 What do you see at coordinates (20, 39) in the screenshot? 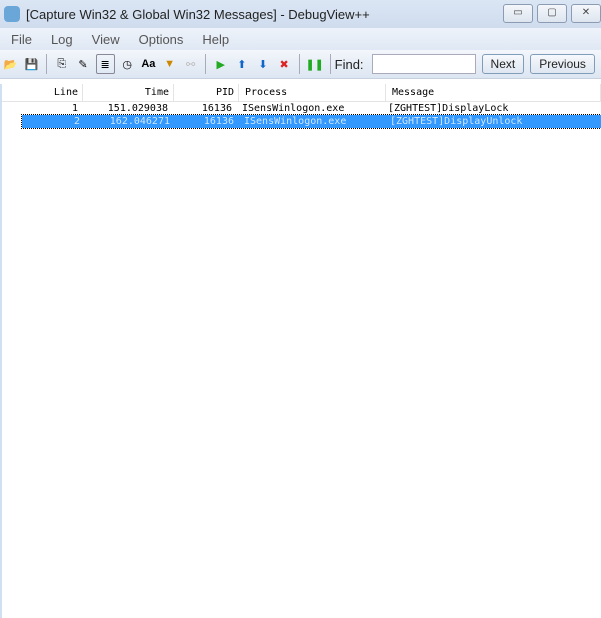
I see `menu-file: File` at bounding box center [20, 39].